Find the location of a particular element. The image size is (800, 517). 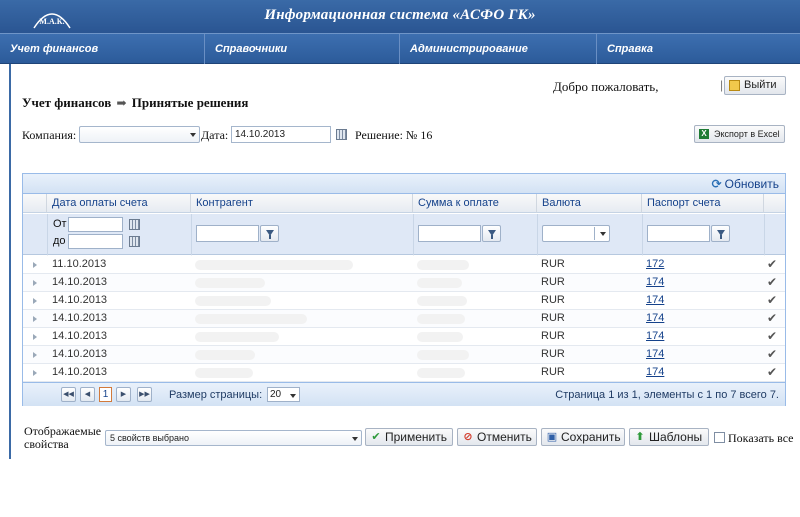

user-name is located at coordinates (694, 87).